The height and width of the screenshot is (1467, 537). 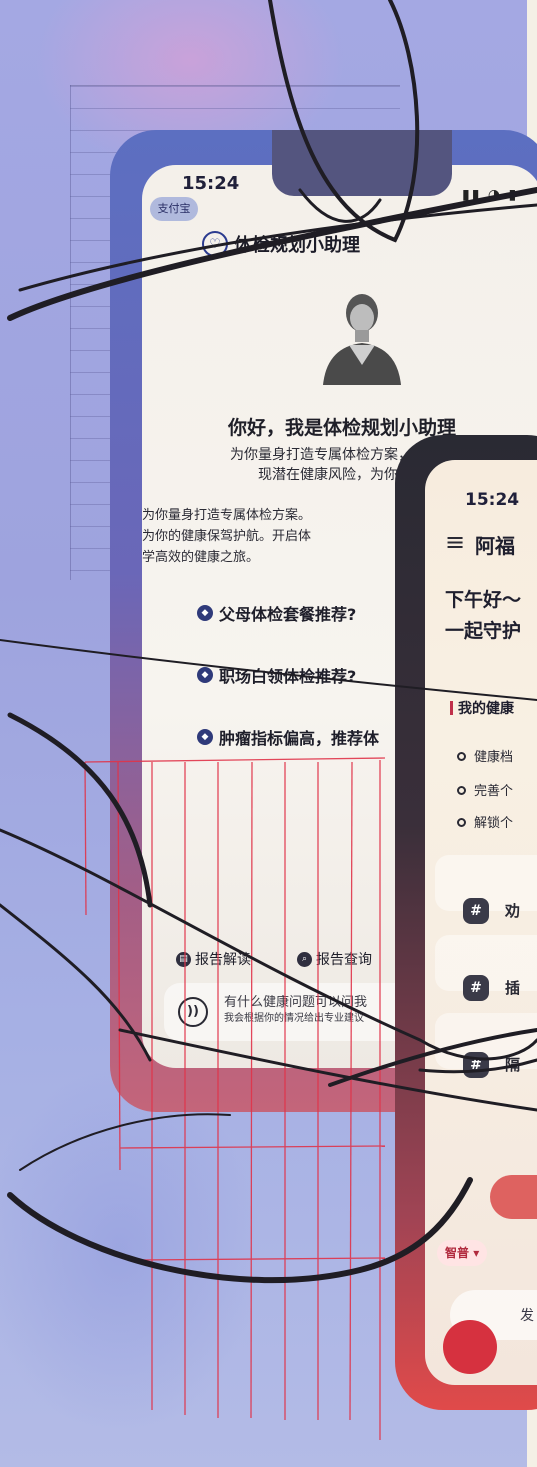 I want to click on health-list-item: 完善个, so click(x=485, y=789).